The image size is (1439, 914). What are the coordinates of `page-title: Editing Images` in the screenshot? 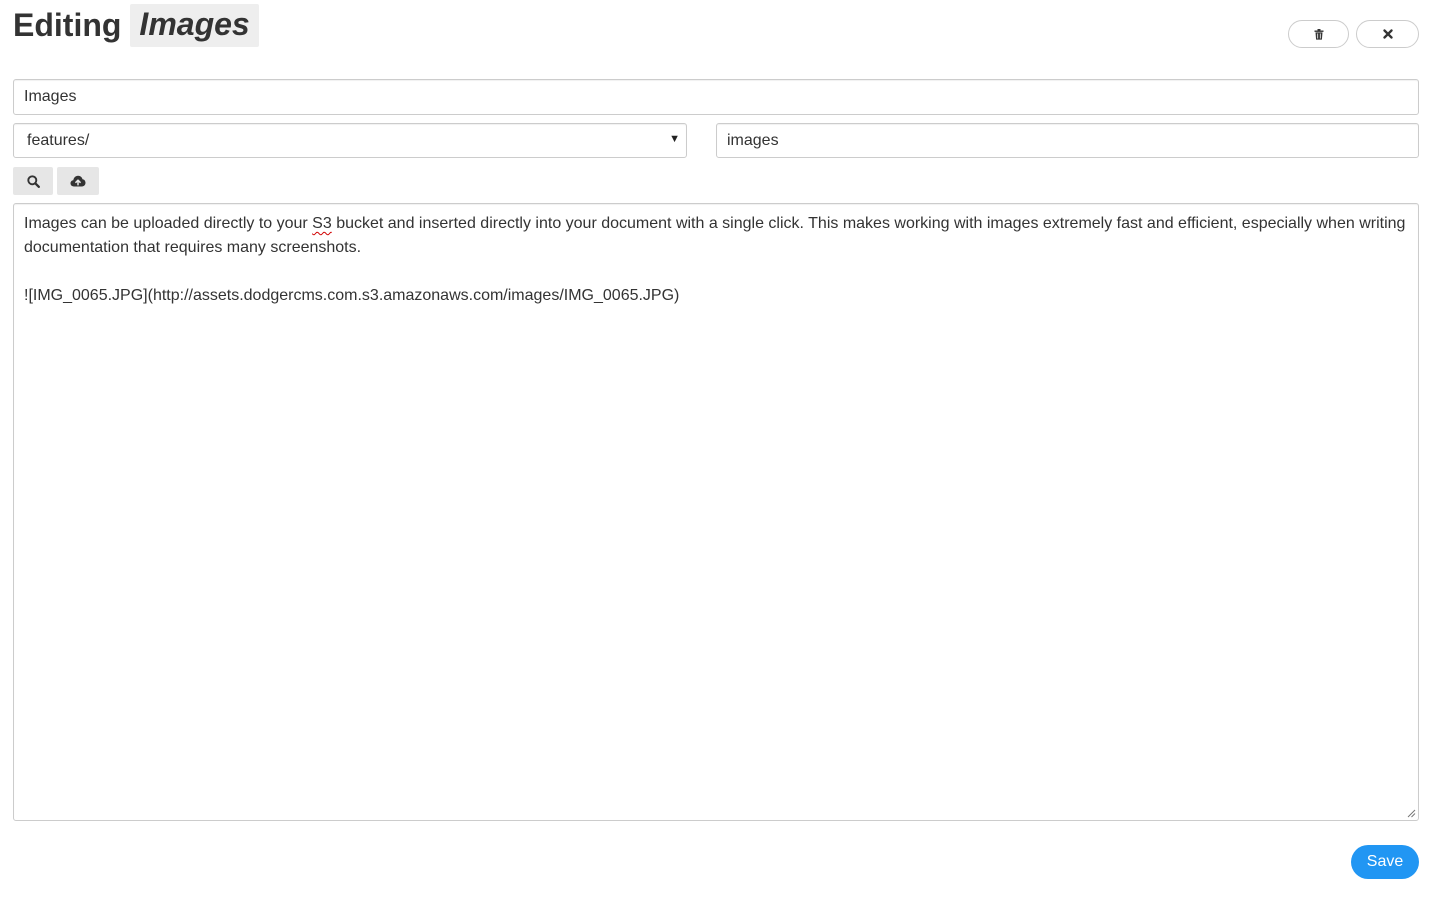 It's located at (136, 25).